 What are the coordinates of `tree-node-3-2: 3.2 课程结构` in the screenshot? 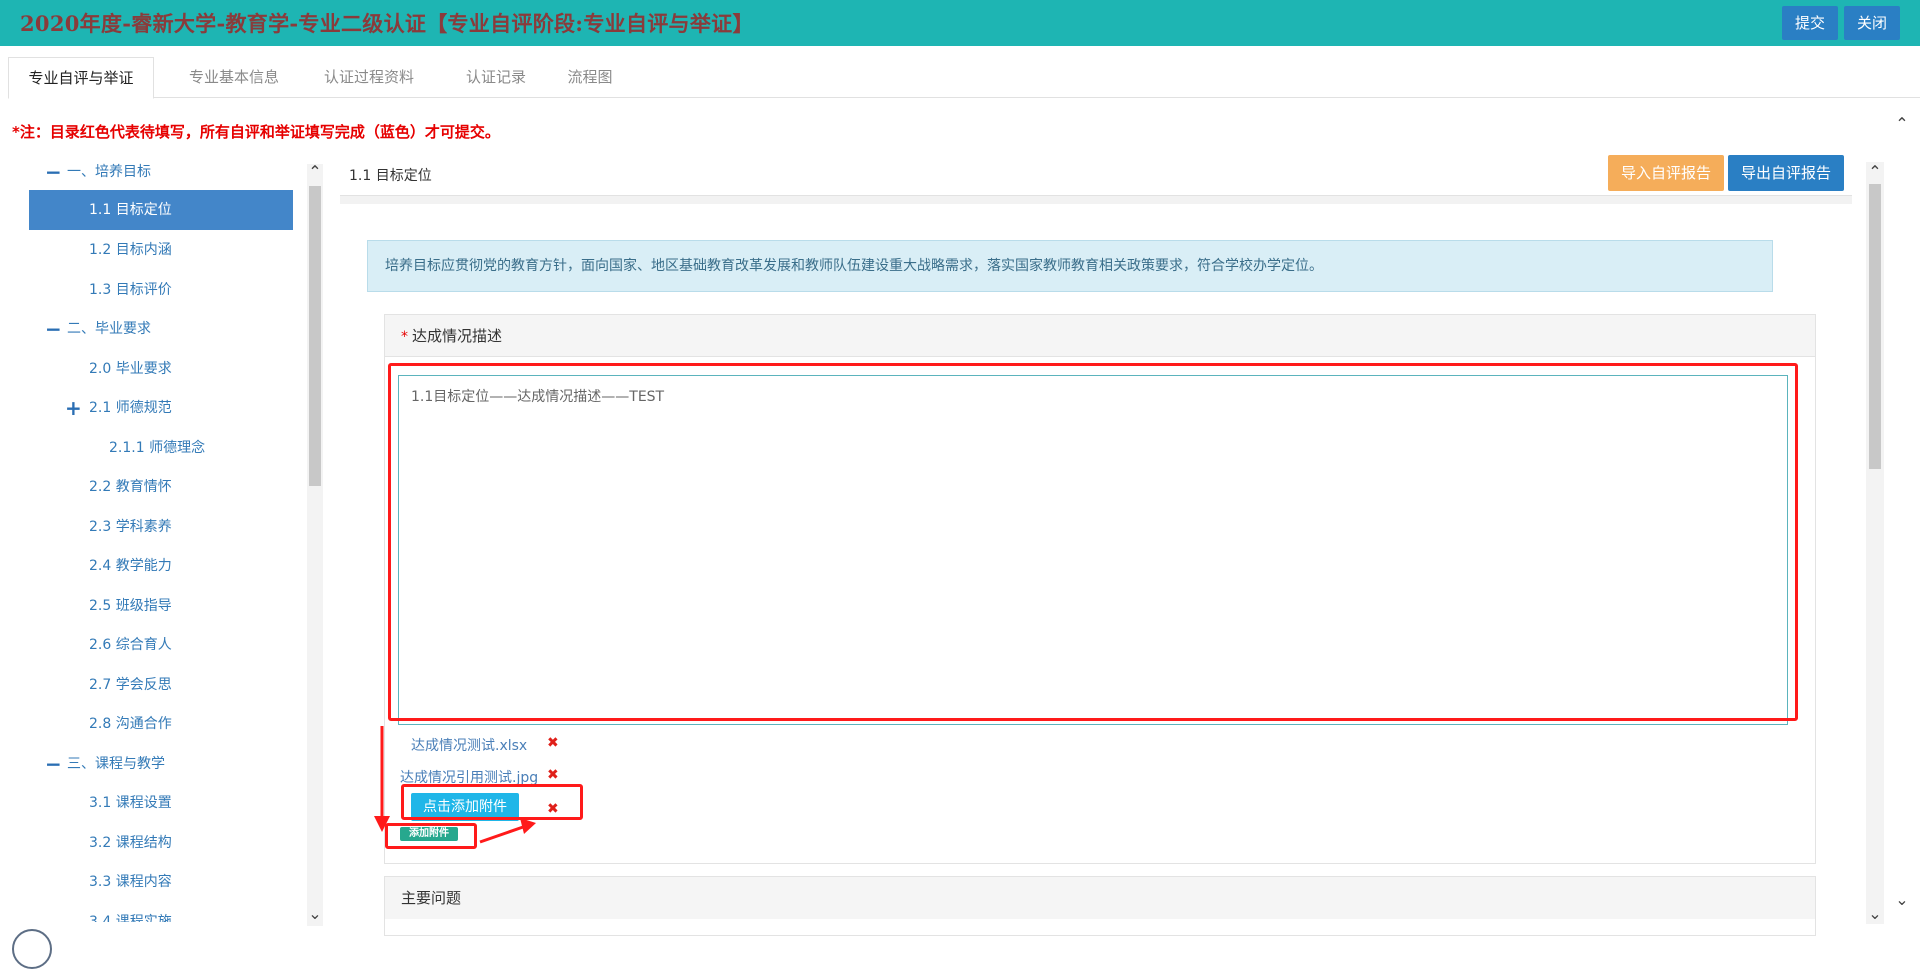 It's located at (161, 843).